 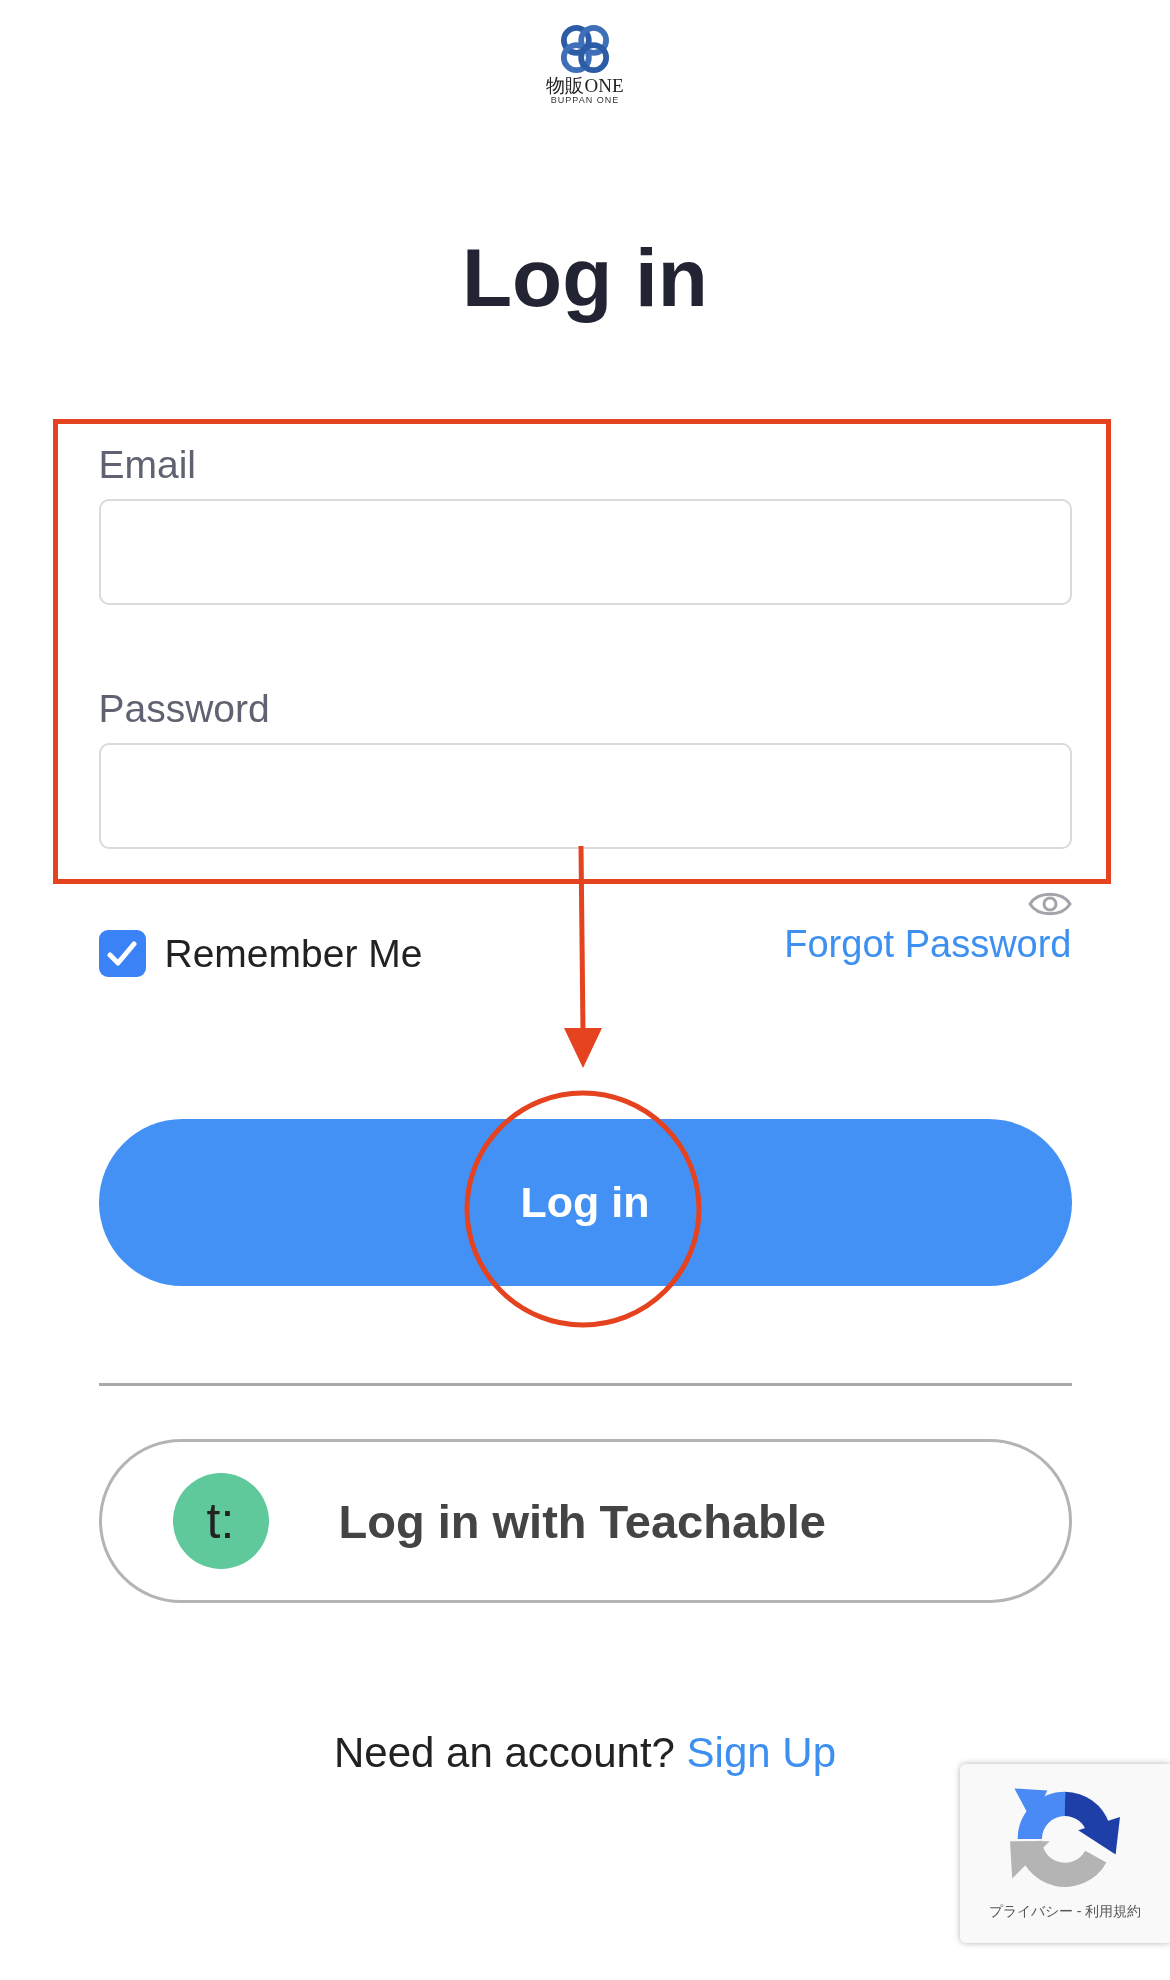 What do you see at coordinates (220, 1521) in the screenshot?
I see `teachable-logo: t:` at bounding box center [220, 1521].